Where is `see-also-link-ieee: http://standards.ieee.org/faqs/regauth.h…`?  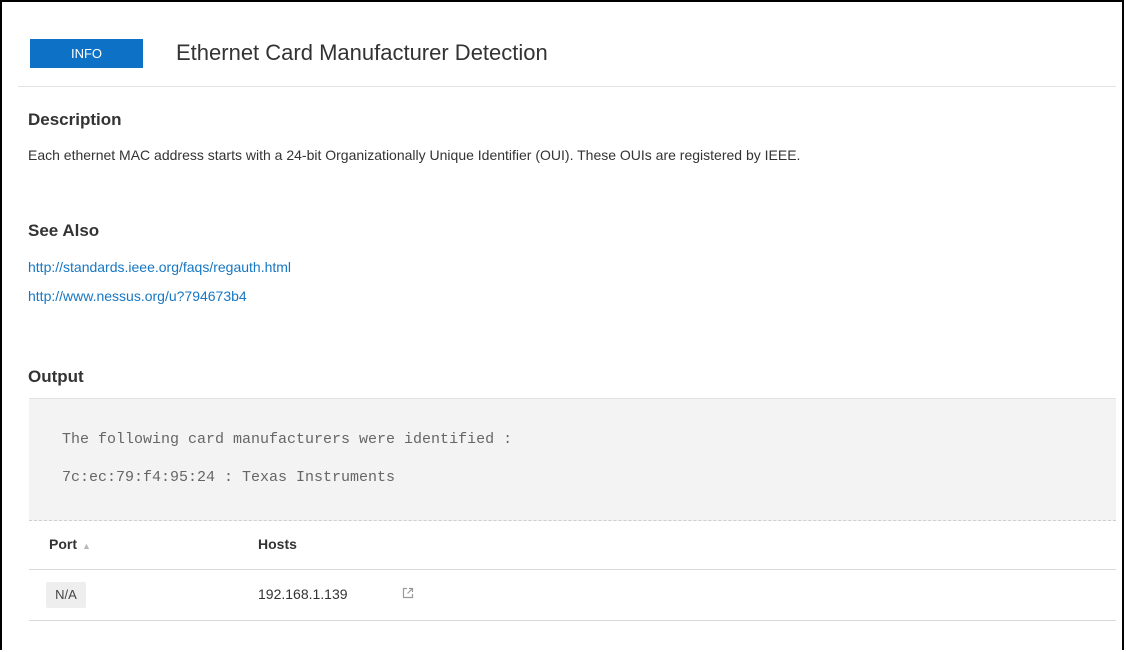
see-also-link-ieee: http://standards.ieee.org/faqs/regauth.h… is located at coordinates (159, 267).